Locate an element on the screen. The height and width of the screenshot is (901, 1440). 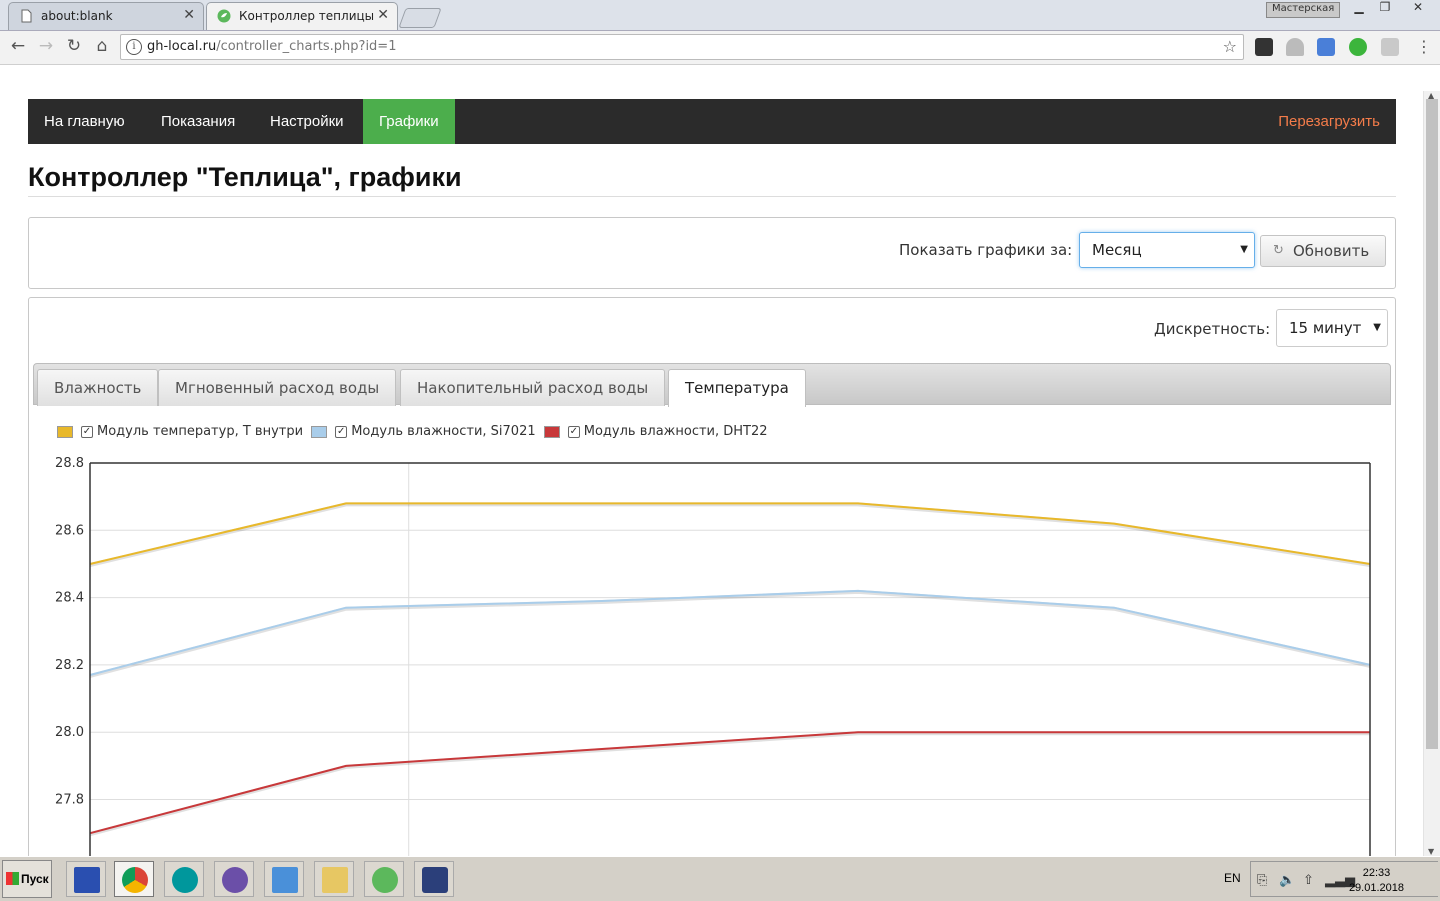
url-path: /controller_charts.php?id=1 is located at coordinates (306, 46).